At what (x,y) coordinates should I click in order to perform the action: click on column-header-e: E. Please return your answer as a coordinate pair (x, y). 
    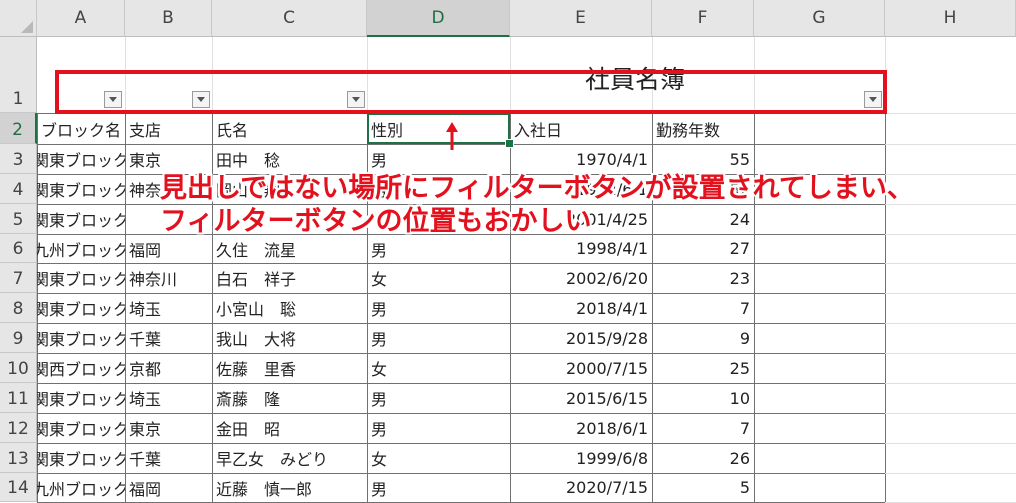
    Looking at the image, I should click on (581, 18).